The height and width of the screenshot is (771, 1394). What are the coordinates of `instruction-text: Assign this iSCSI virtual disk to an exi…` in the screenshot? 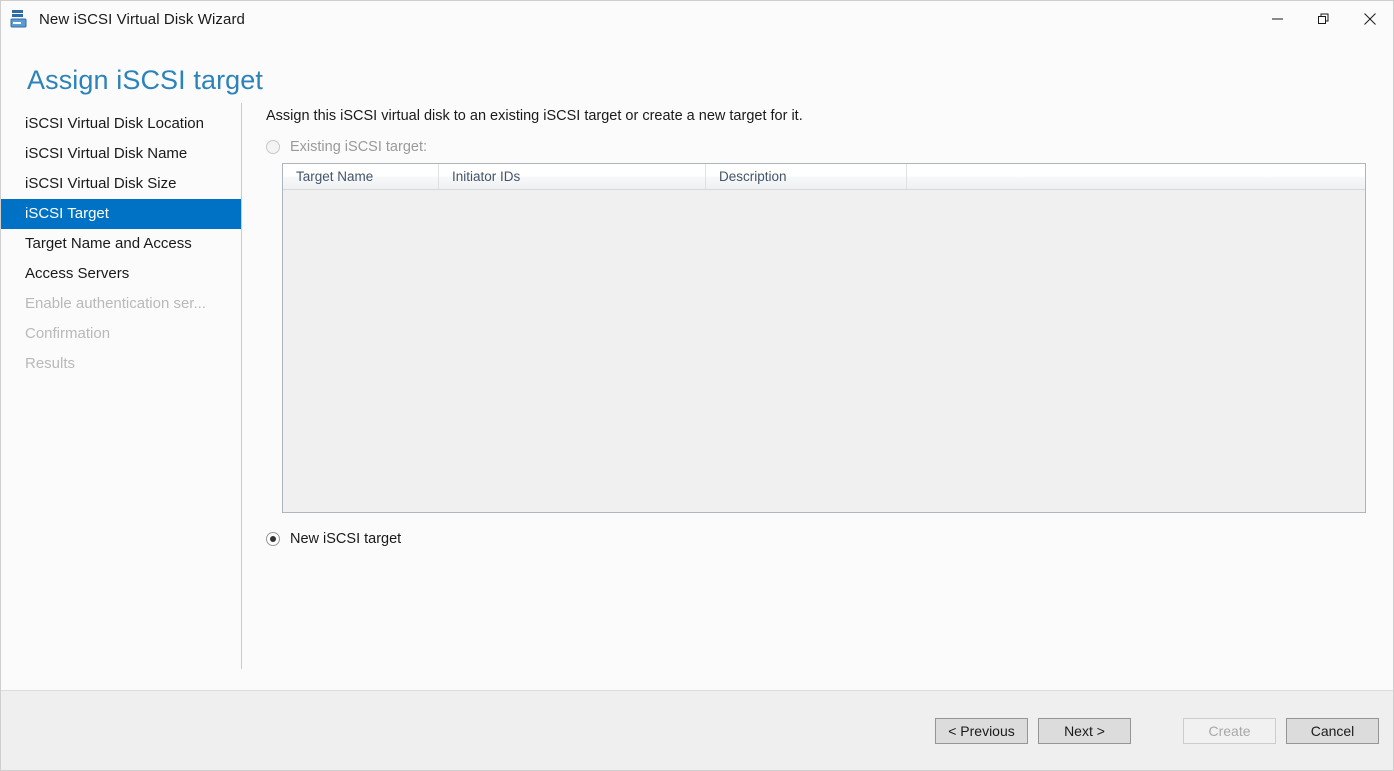 It's located at (534, 116).